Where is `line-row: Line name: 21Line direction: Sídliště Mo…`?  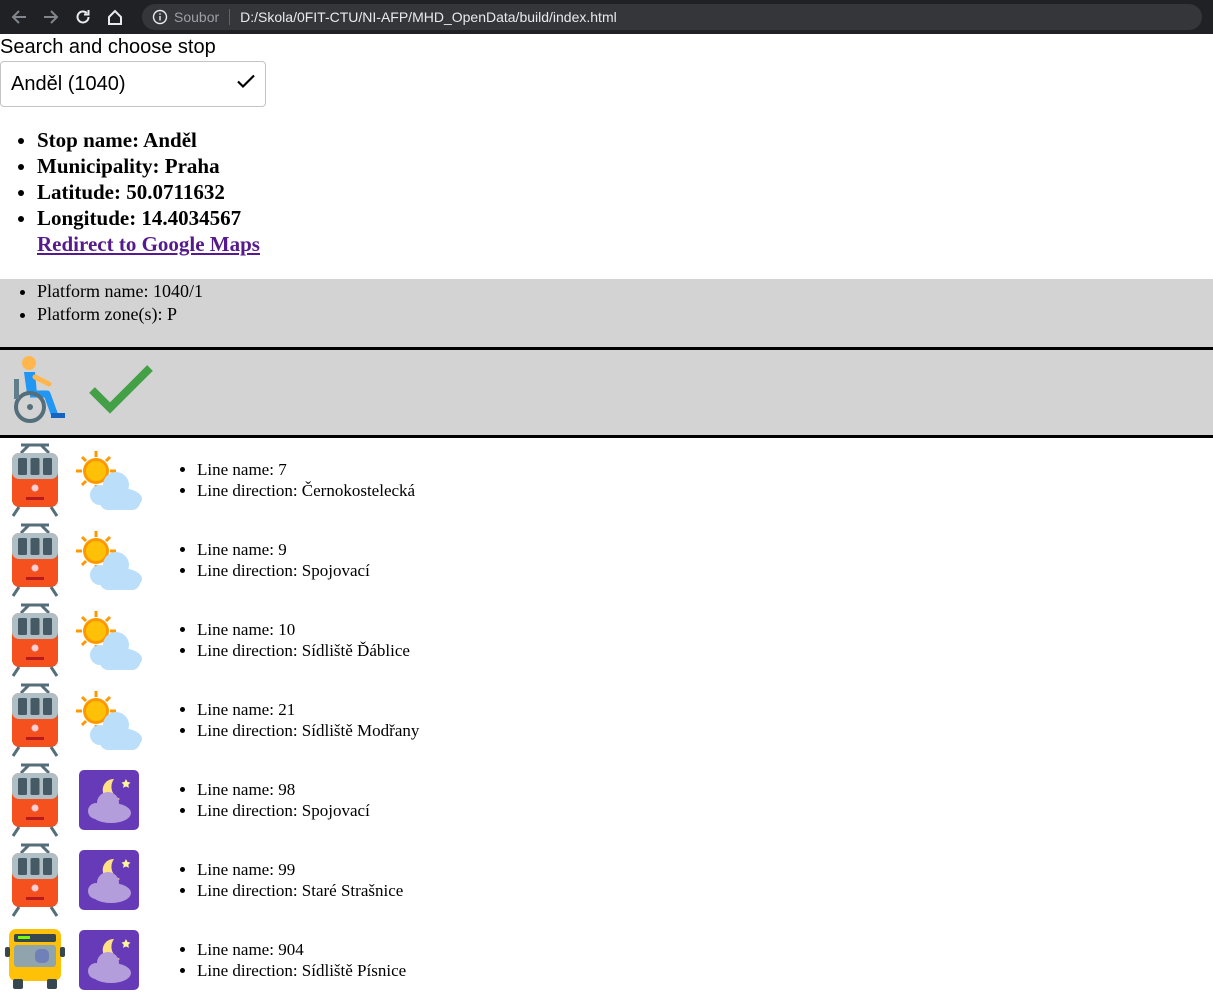
line-row: Line name: 21Line direction: Sídliště Mo… is located at coordinates (606, 720).